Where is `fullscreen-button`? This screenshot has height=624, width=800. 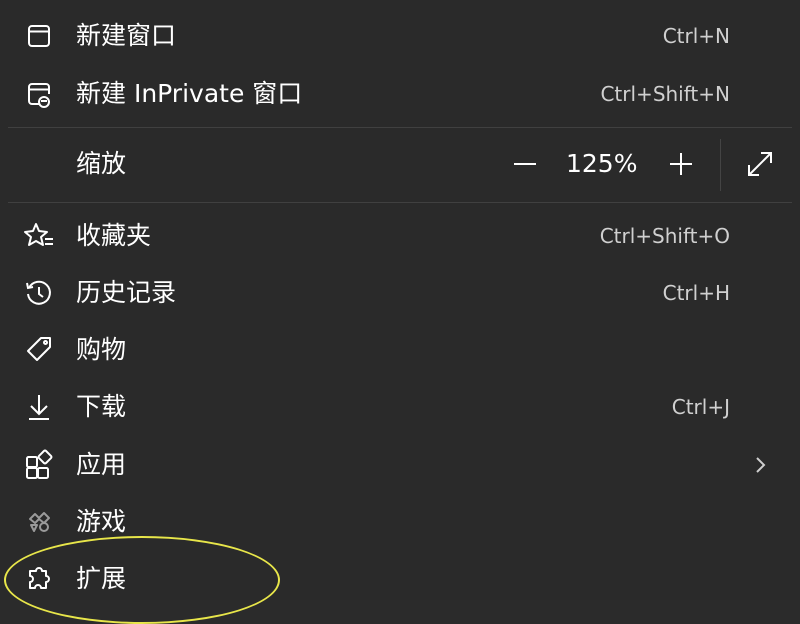 fullscreen-button is located at coordinates (760, 164).